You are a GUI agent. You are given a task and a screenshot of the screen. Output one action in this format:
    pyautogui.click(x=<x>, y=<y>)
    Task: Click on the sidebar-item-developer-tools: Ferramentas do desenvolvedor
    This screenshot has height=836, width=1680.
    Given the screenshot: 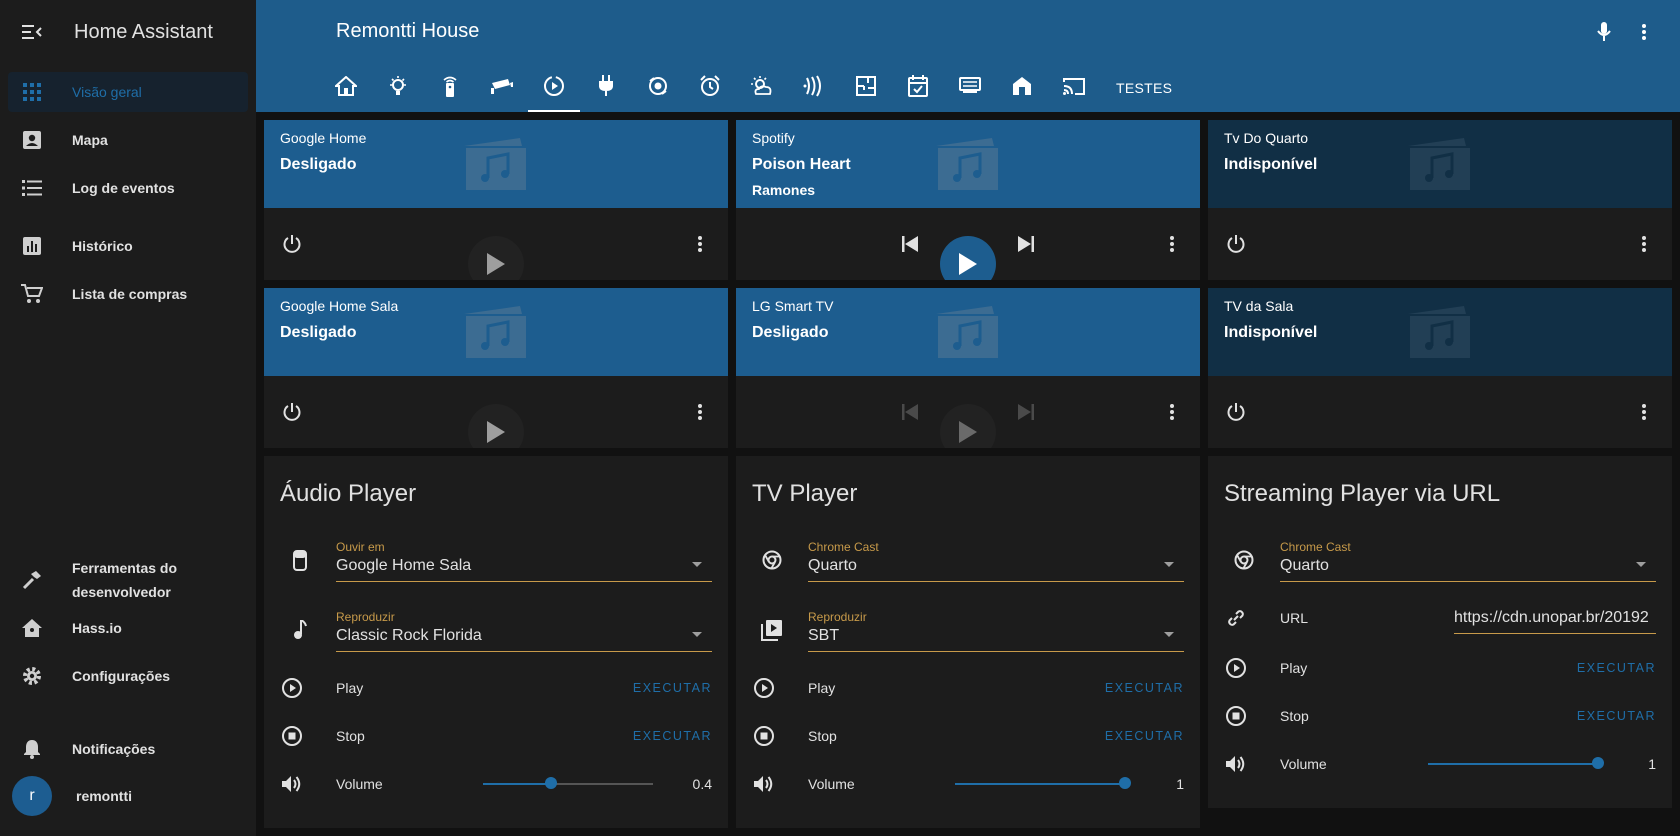 What is the action you would take?
    pyautogui.click(x=128, y=580)
    